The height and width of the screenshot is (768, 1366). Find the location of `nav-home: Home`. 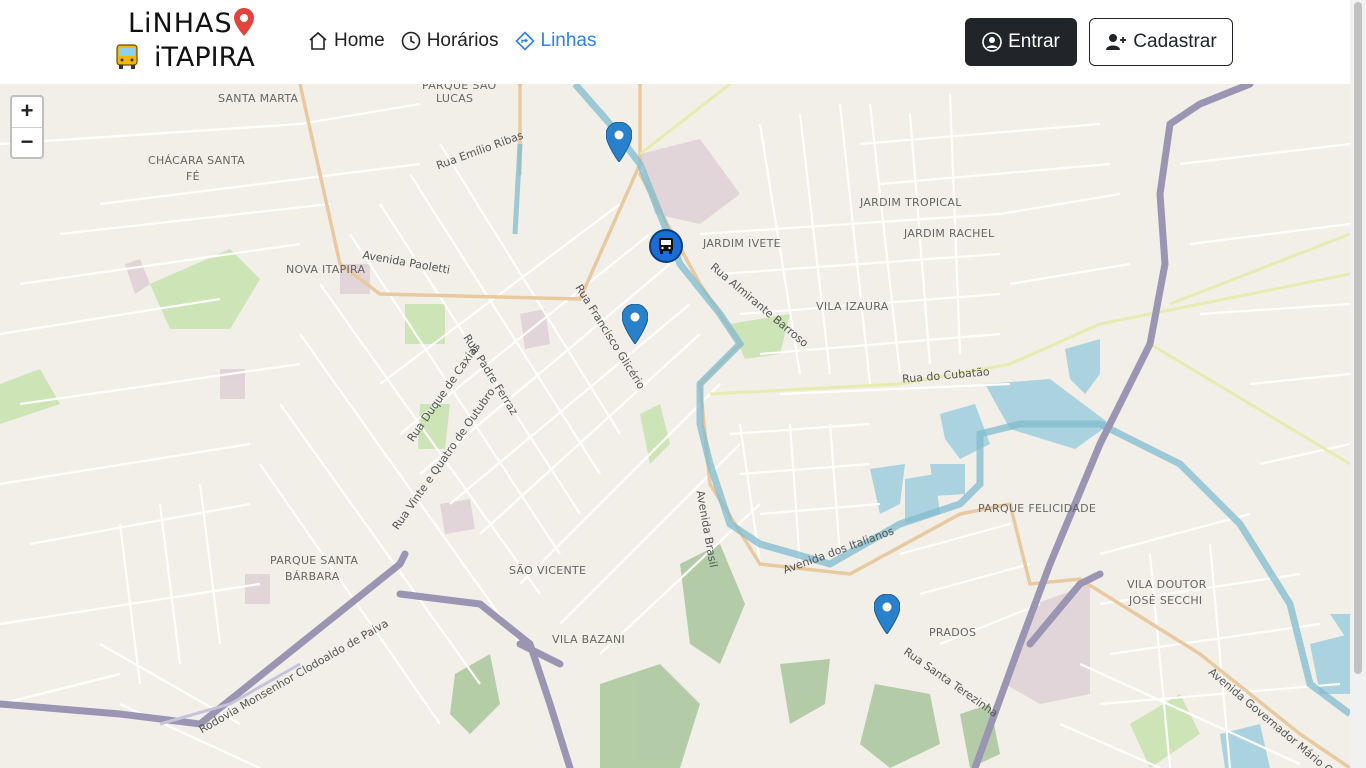

nav-home: Home is located at coordinates (346, 41).